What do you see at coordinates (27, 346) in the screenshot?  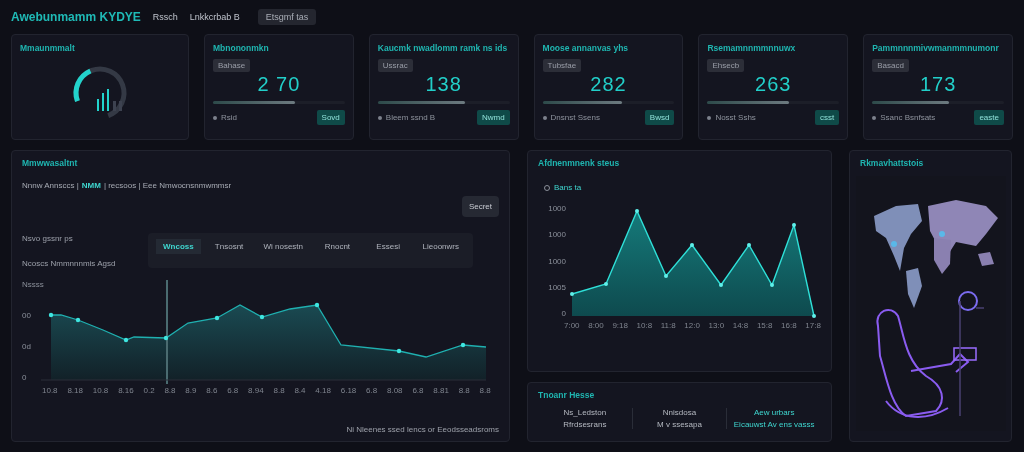 I see `axis-label: 0d` at bounding box center [27, 346].